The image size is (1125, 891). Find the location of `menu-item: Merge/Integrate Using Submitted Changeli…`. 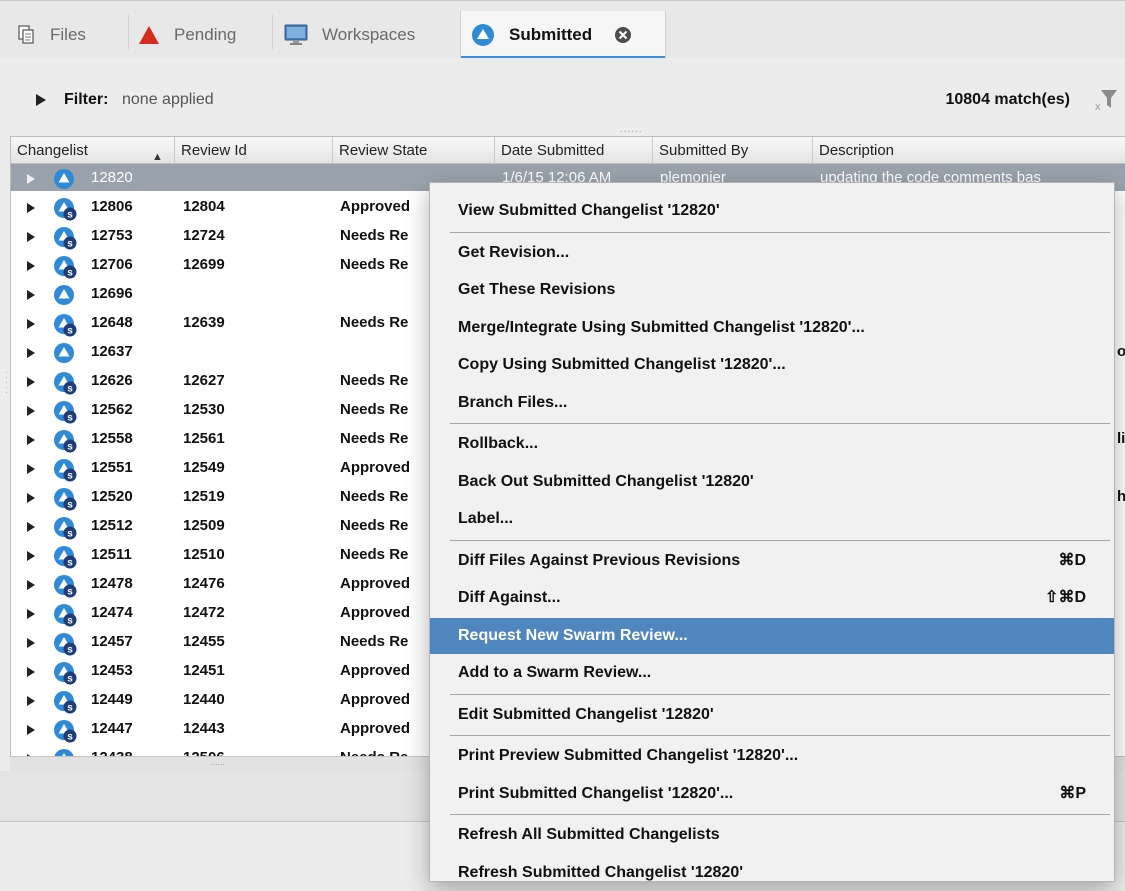

menu-item: Merge/Integrate Using Submitted Changeli… is located at coordinates (772, 328).